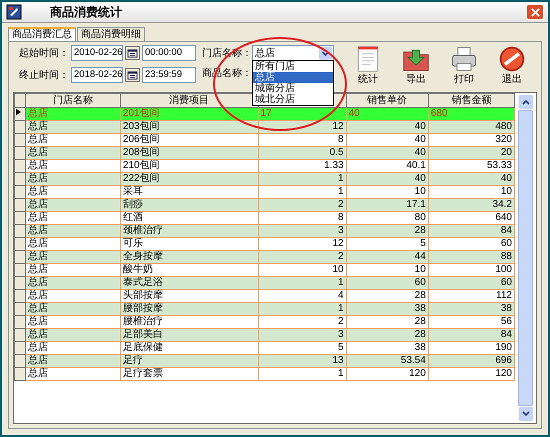 This screenshot has width=550, height=437. Describe the element at coordinates (169, 53) in the screenshot. I see `time-field: 00:00:00` at that location.